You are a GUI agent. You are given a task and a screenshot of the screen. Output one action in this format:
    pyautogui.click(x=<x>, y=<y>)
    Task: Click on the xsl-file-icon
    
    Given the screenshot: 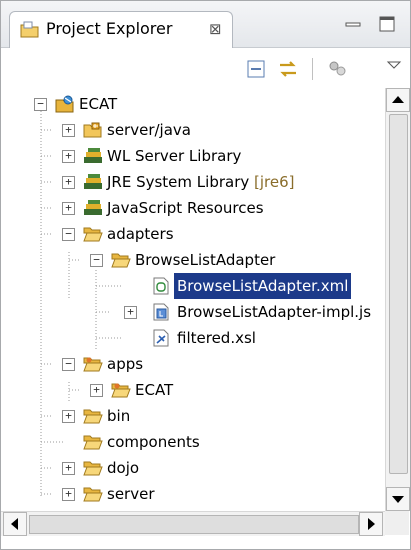 What is the action you would take?
    pyautogui.click(x=161, y=338)
    